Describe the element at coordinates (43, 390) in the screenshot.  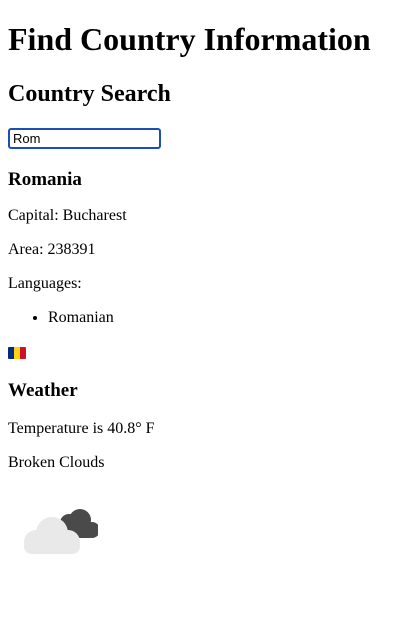
I see `weather-heading: Weather` at that location.